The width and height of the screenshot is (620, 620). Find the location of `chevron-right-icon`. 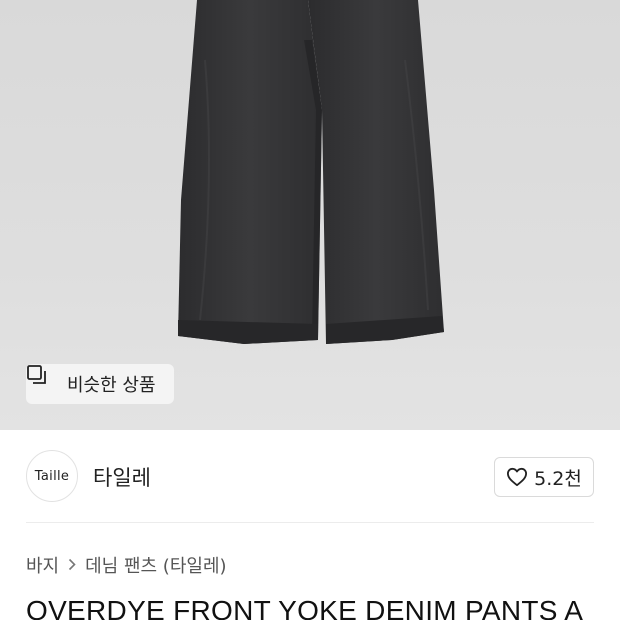

chevron-right-icon is located at coordinates (72, 565).